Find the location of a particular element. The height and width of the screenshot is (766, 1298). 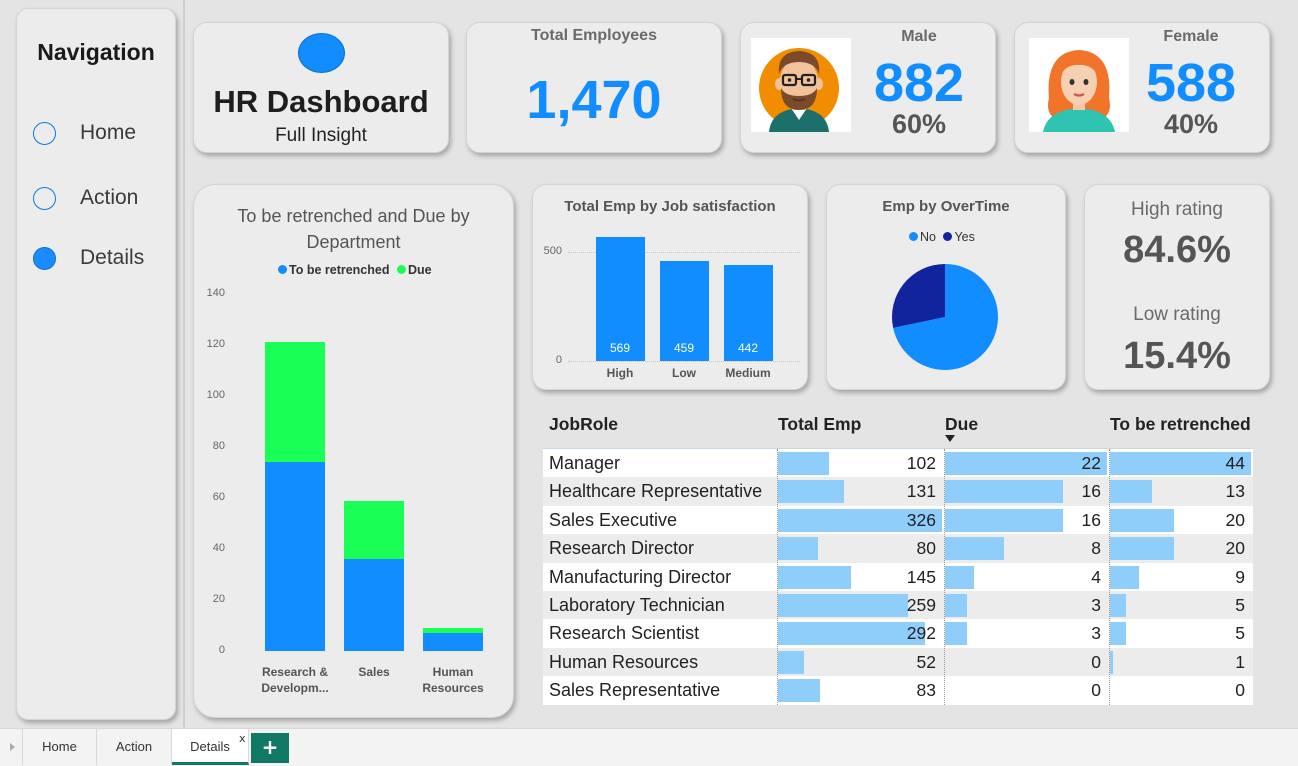

female-label: Female is located at coordinates (1191, 36).